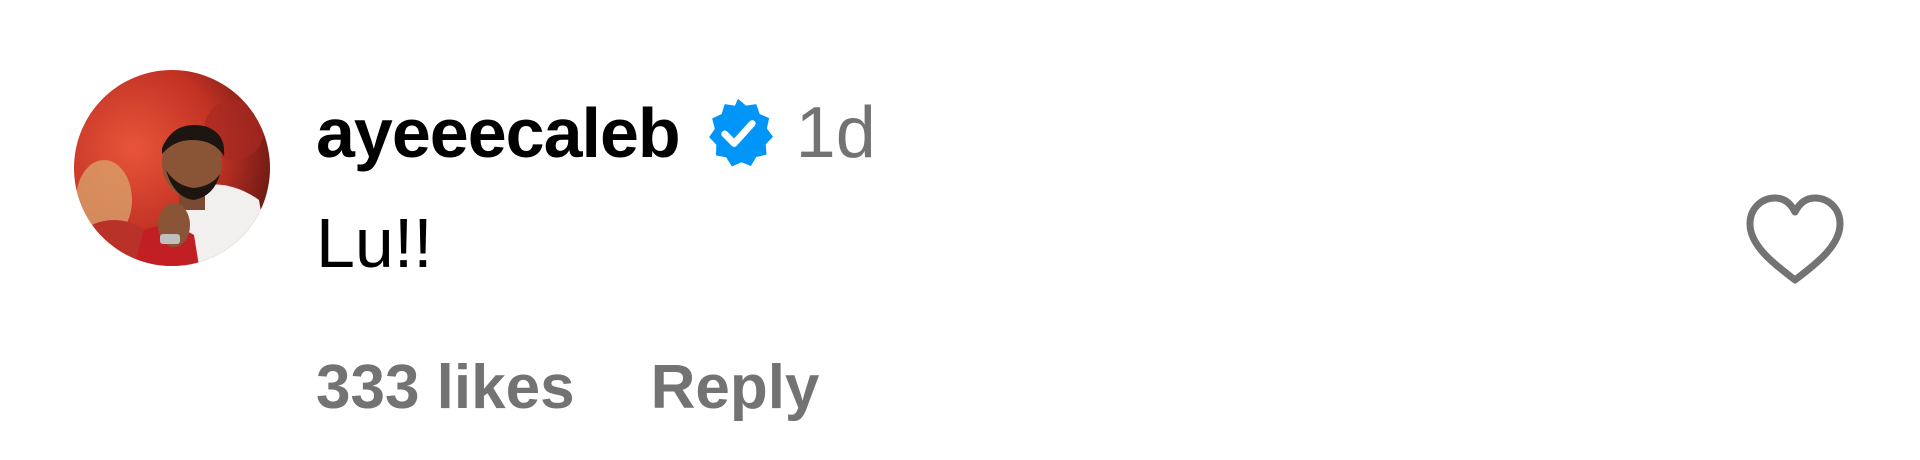 The image size is (1920, 460). Describe the element at coordinates (735, 388) in the screenshot. I see `reply-button: Reply` at that location.